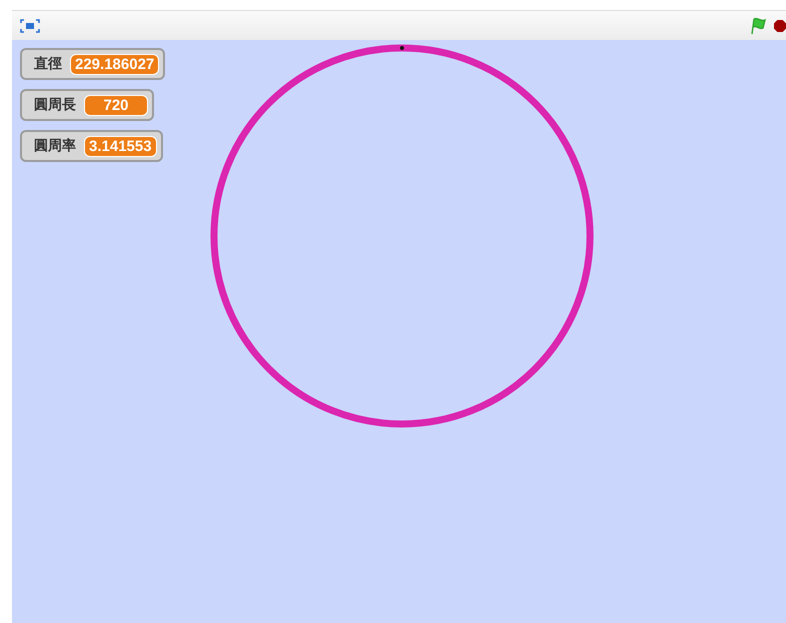 Image resolution: width=786 pixels, height=623 pixels. What do you see at coordinates (55, 105) in the screenshot?
I see `variable-name: 圓周長` at bounding box center [55, 105].